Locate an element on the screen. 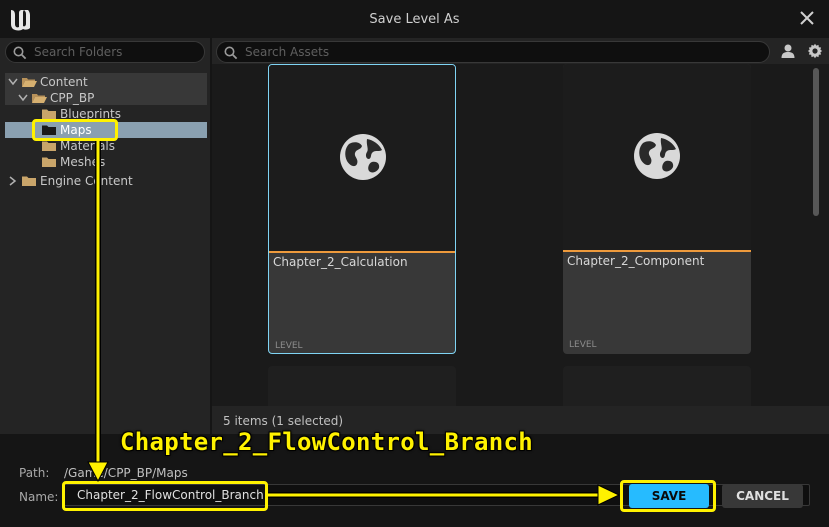  tree-item-content: Content is located at coordinates (47, 82).